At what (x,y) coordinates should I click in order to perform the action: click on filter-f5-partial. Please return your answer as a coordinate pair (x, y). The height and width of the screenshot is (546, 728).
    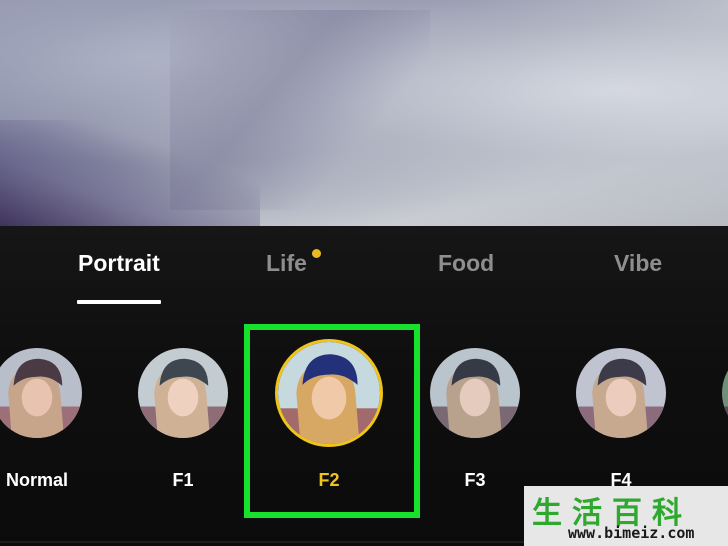
    Looking at the image, I should click on (720, 409).